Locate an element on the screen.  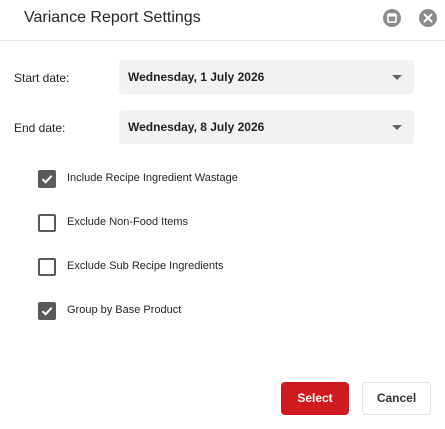
checkbox-label: Group by Base Product is located at coordinates (124, 310).